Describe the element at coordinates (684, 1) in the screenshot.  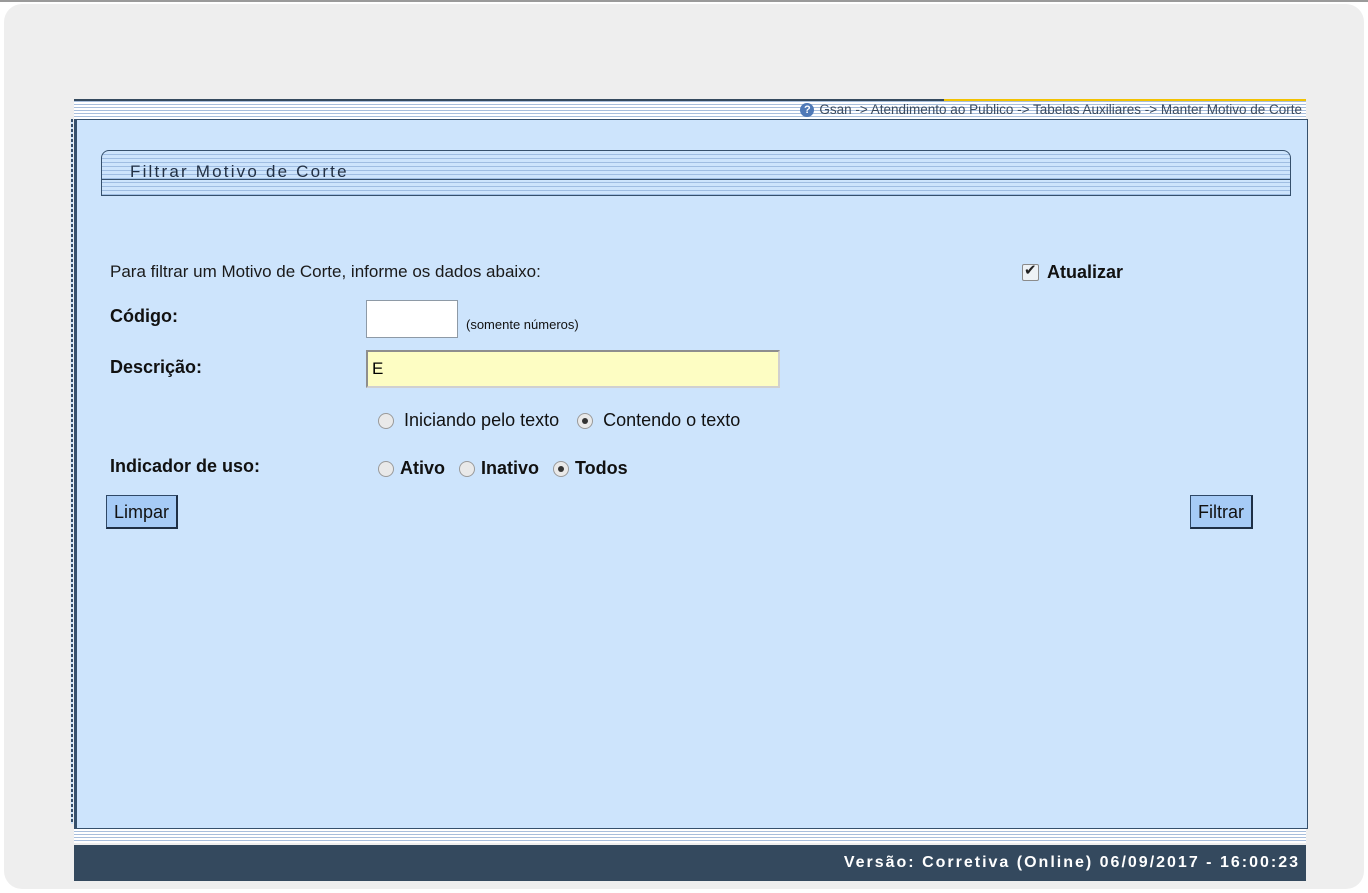
I see `top-border` at that location.